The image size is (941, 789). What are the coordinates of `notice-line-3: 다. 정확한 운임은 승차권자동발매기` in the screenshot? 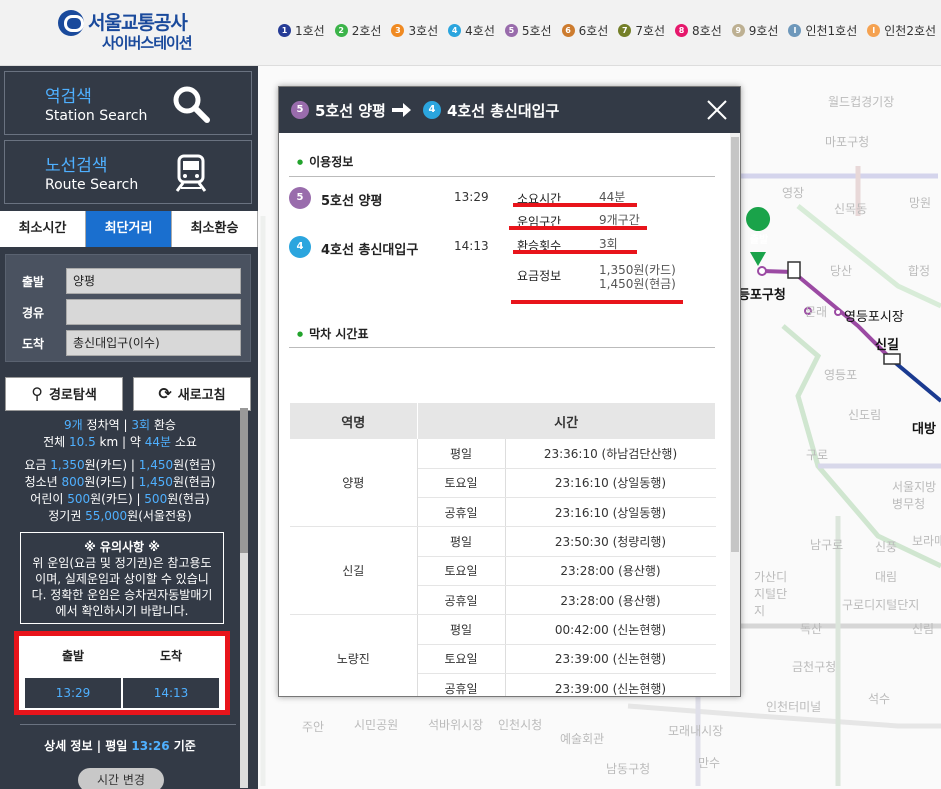 It's located at (122, 595).